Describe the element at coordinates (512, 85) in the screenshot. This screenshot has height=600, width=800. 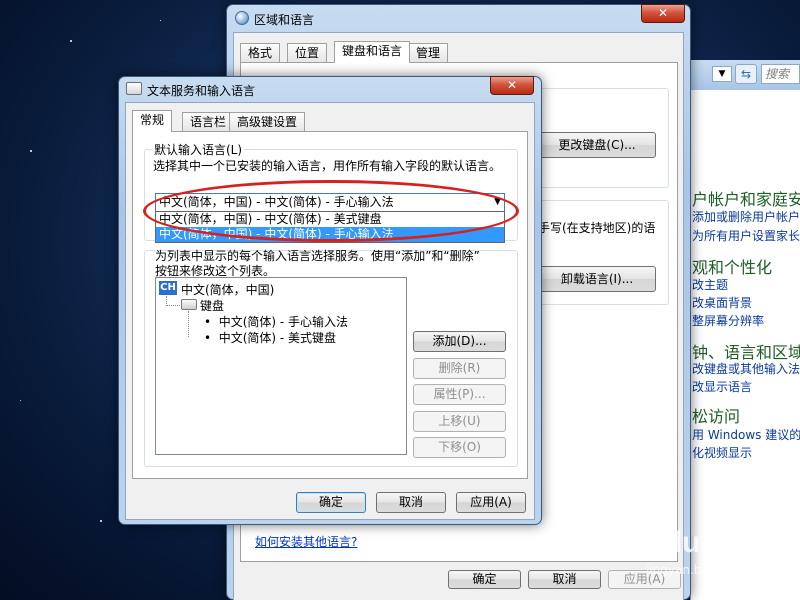
I see `dialog-close-button: ✕` at that location.